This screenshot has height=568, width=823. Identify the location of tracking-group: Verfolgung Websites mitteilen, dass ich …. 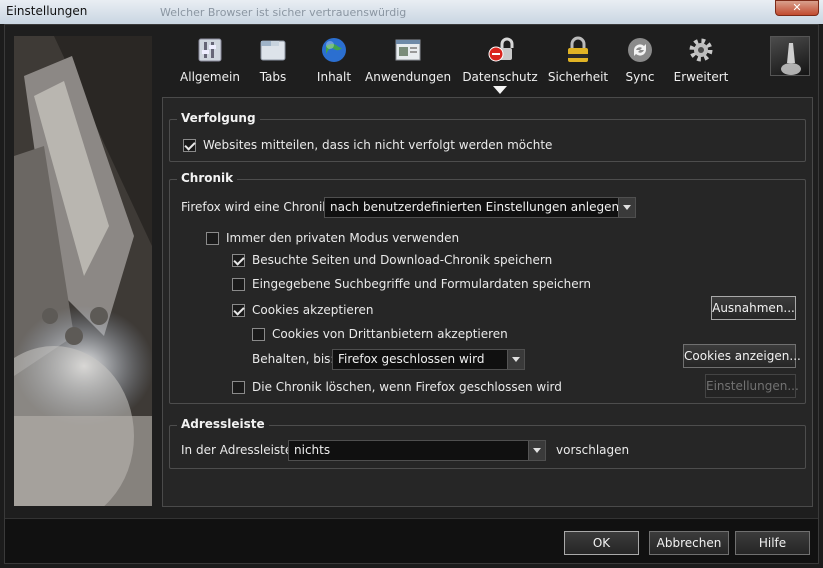
(487, 136).